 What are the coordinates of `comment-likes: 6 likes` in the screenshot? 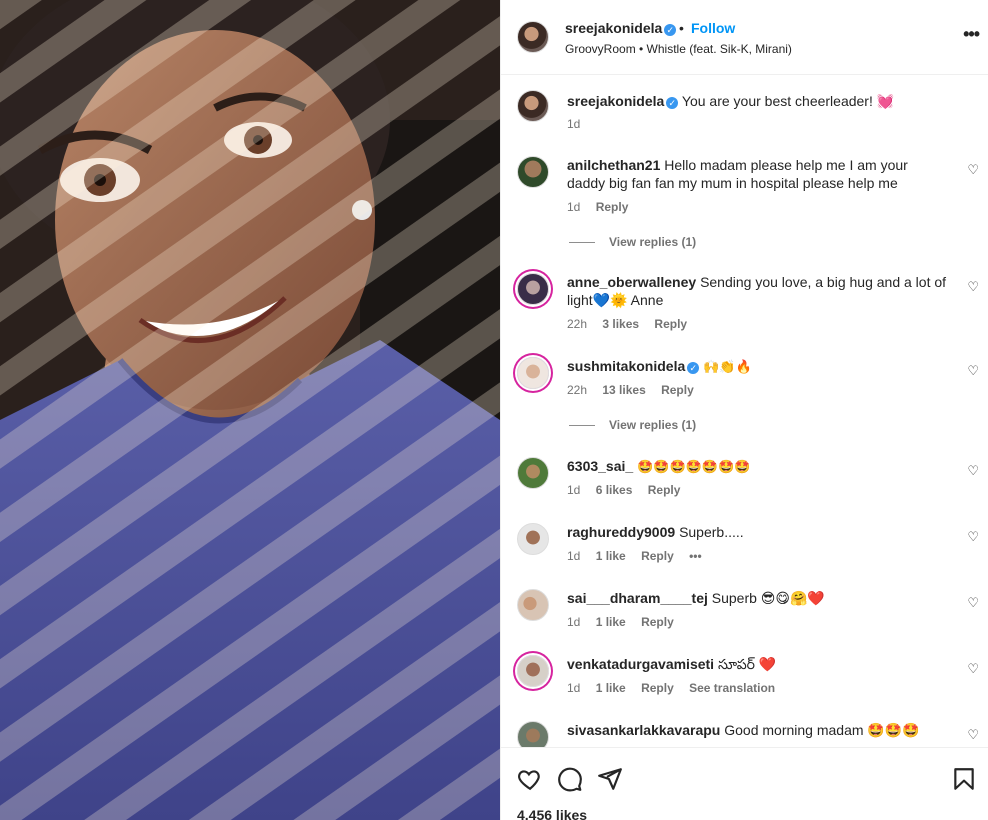 It's located at (614, 490).